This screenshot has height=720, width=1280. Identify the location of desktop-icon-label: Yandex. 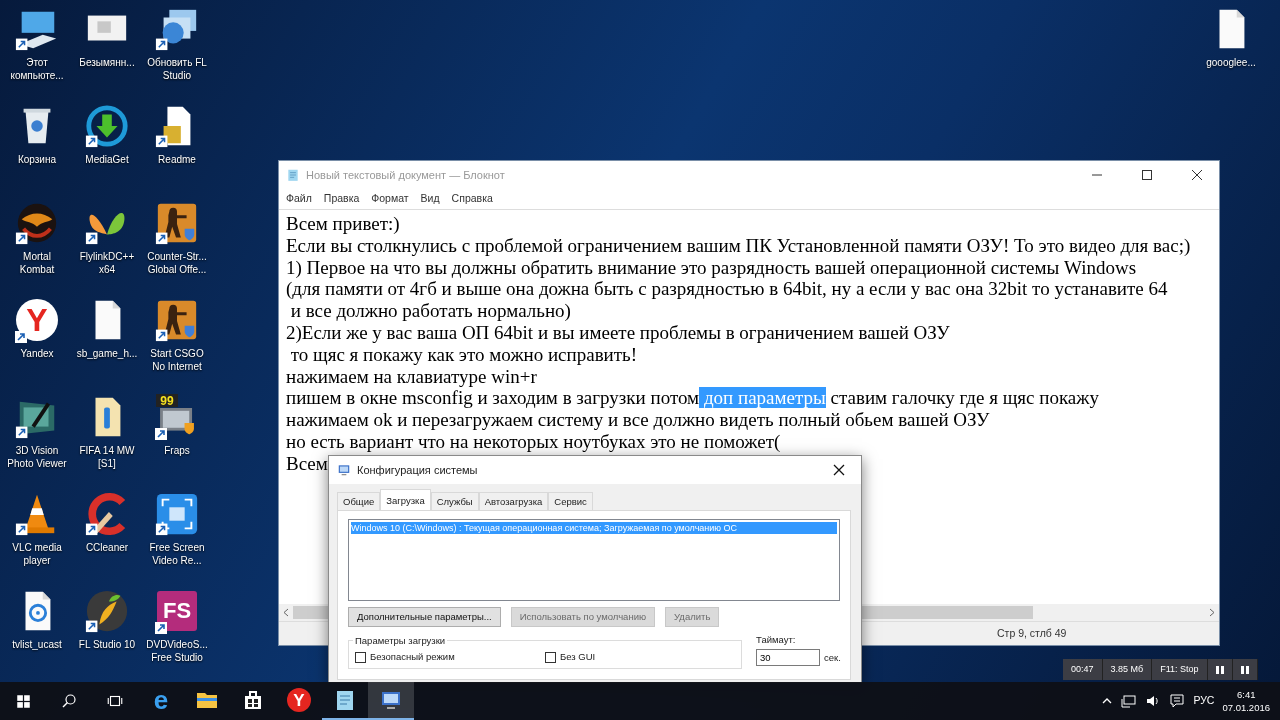
(37, 353).